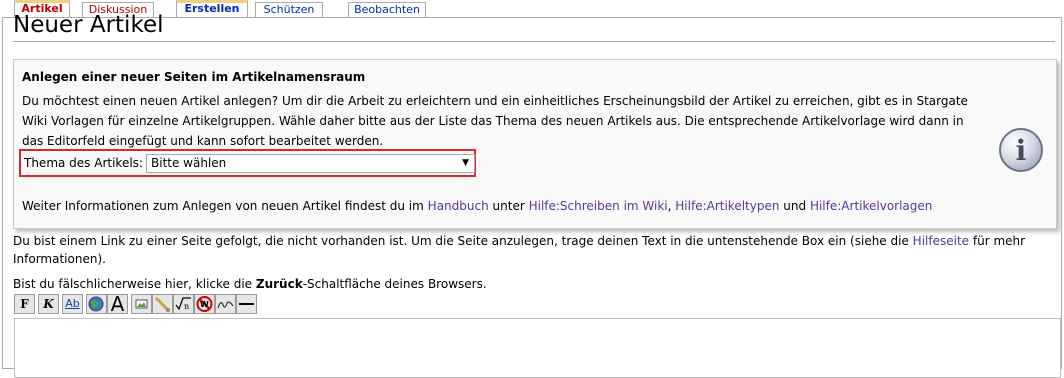 The height and width of the screenshot is (378, 1064). Describe the element at coordinates (117, 304) in the screenshot. I see `headline-button: A` at that location.